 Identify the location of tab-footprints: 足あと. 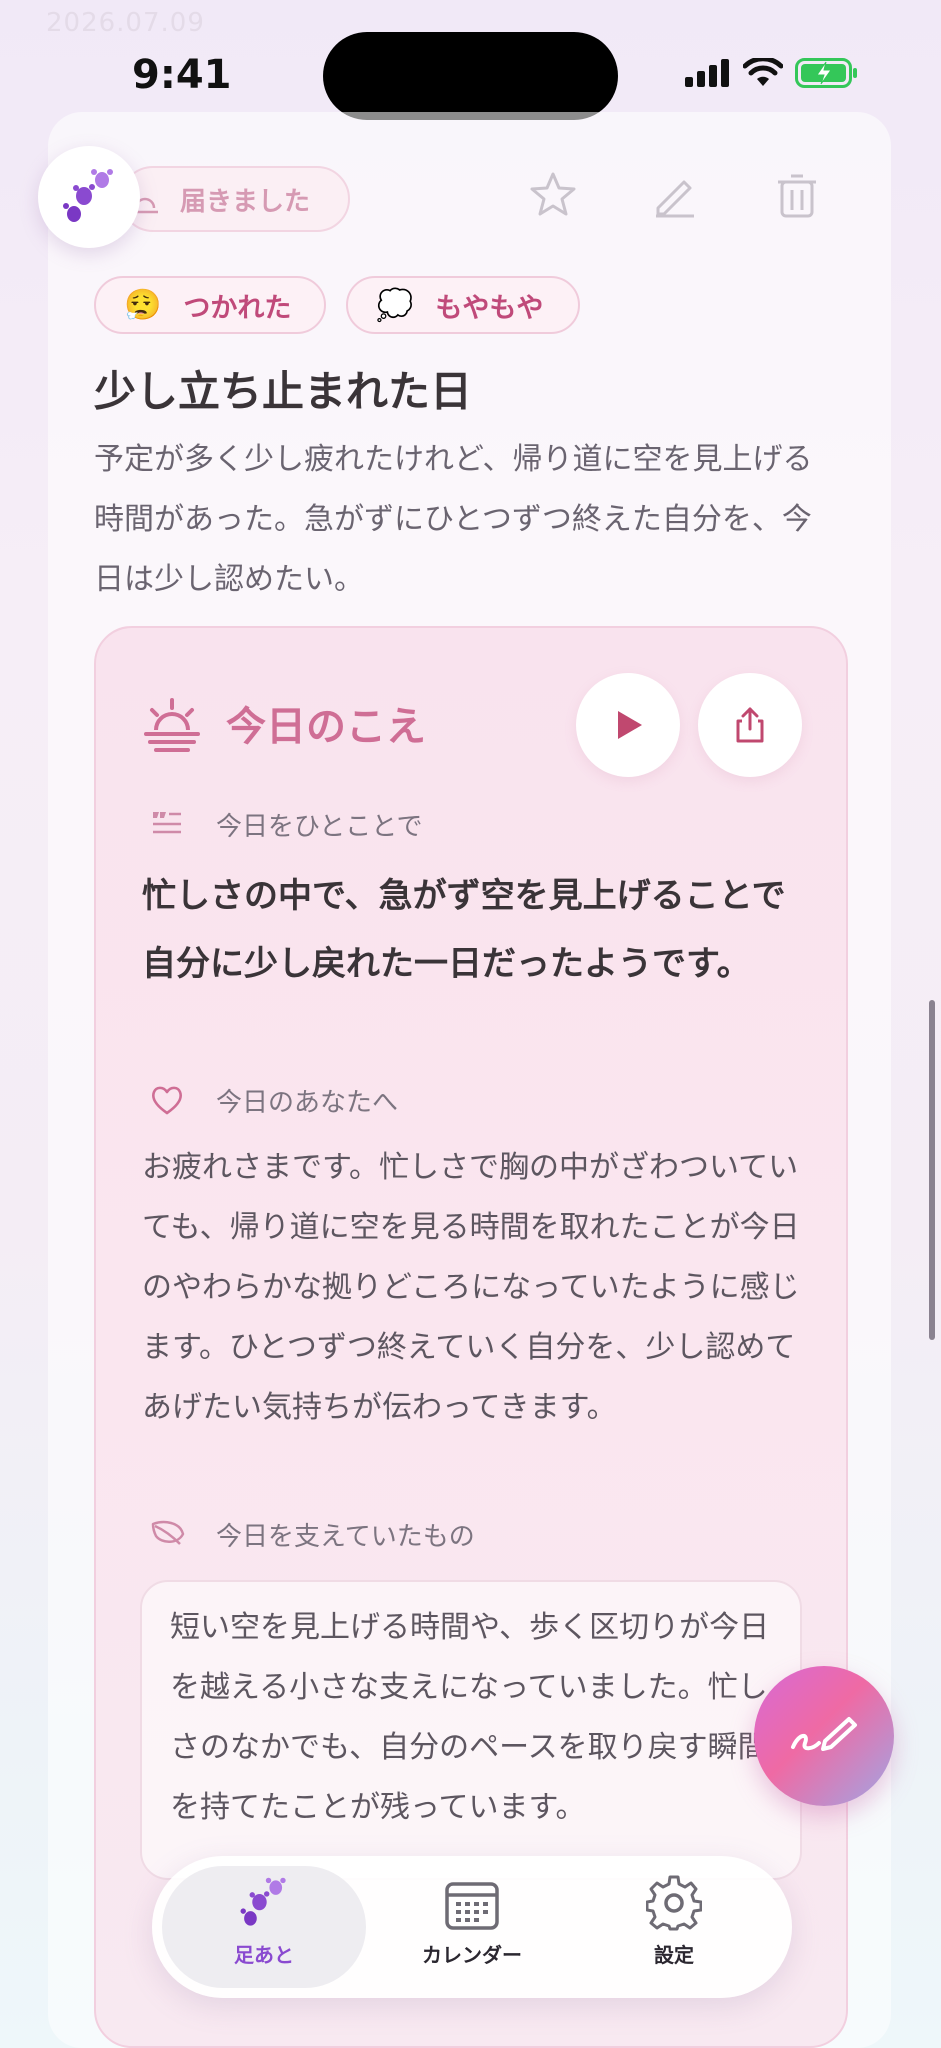
(264, 1927).